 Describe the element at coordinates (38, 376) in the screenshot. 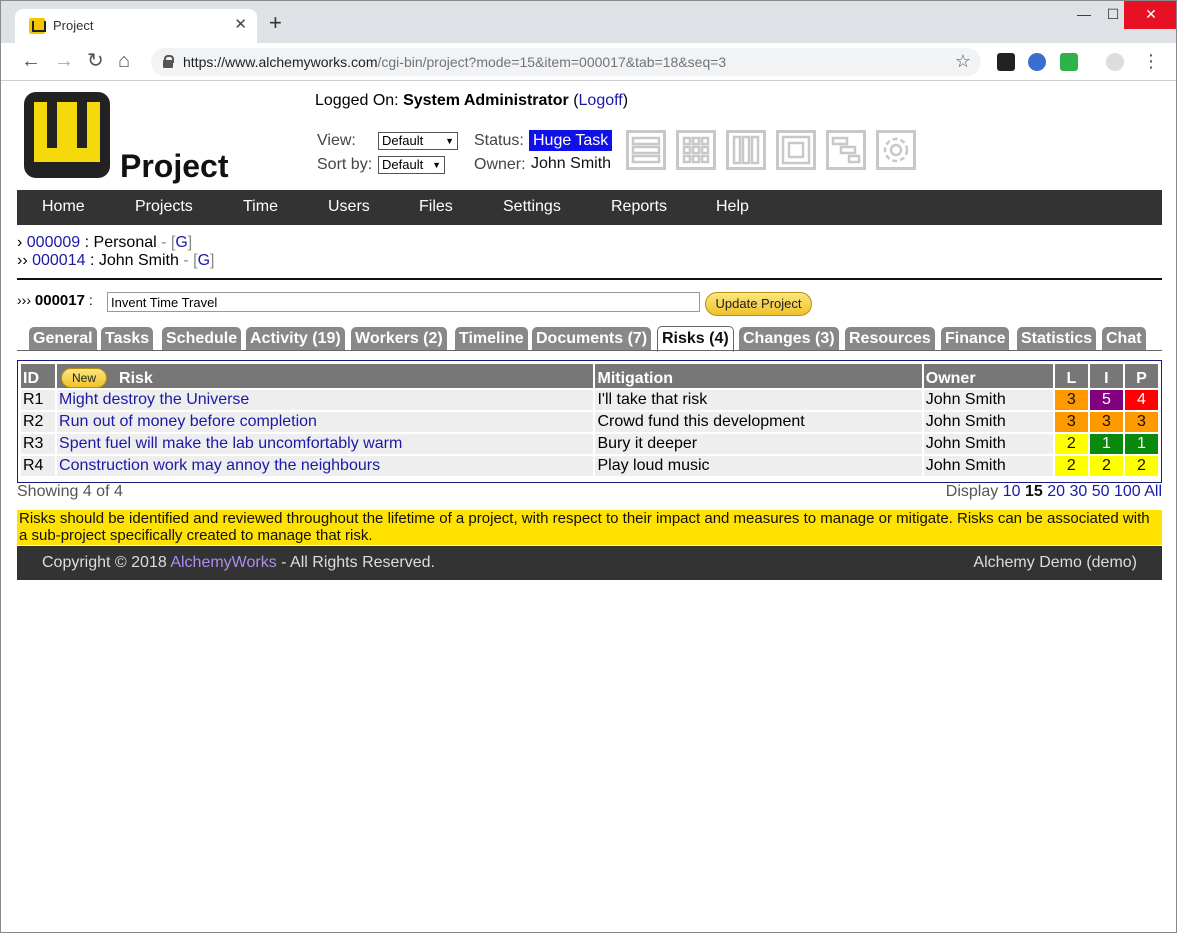

I see `col-id: ID` at that location.